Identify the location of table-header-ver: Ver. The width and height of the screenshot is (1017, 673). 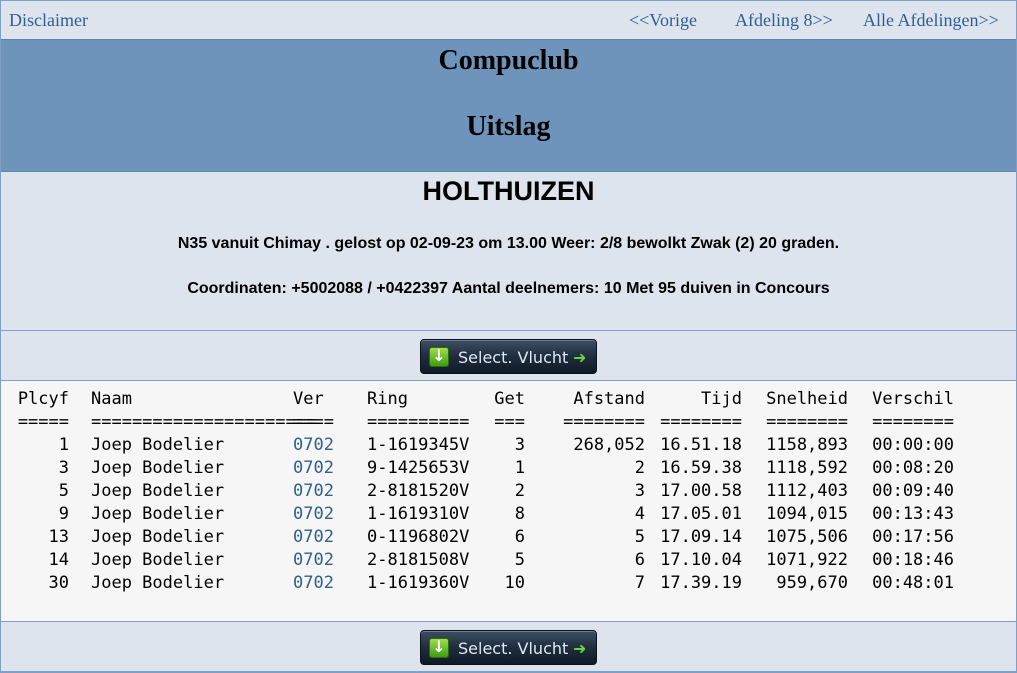
(308, 399).